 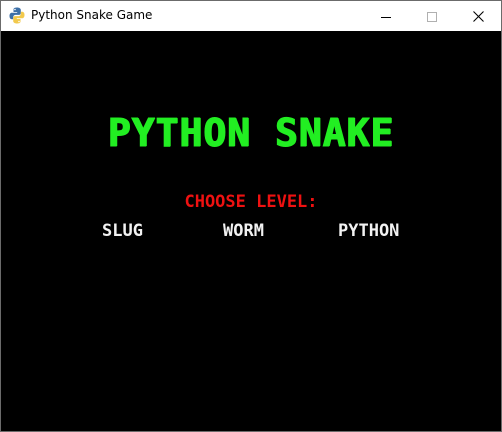 I want to click on minimize-button, so click(x=386, y=16).